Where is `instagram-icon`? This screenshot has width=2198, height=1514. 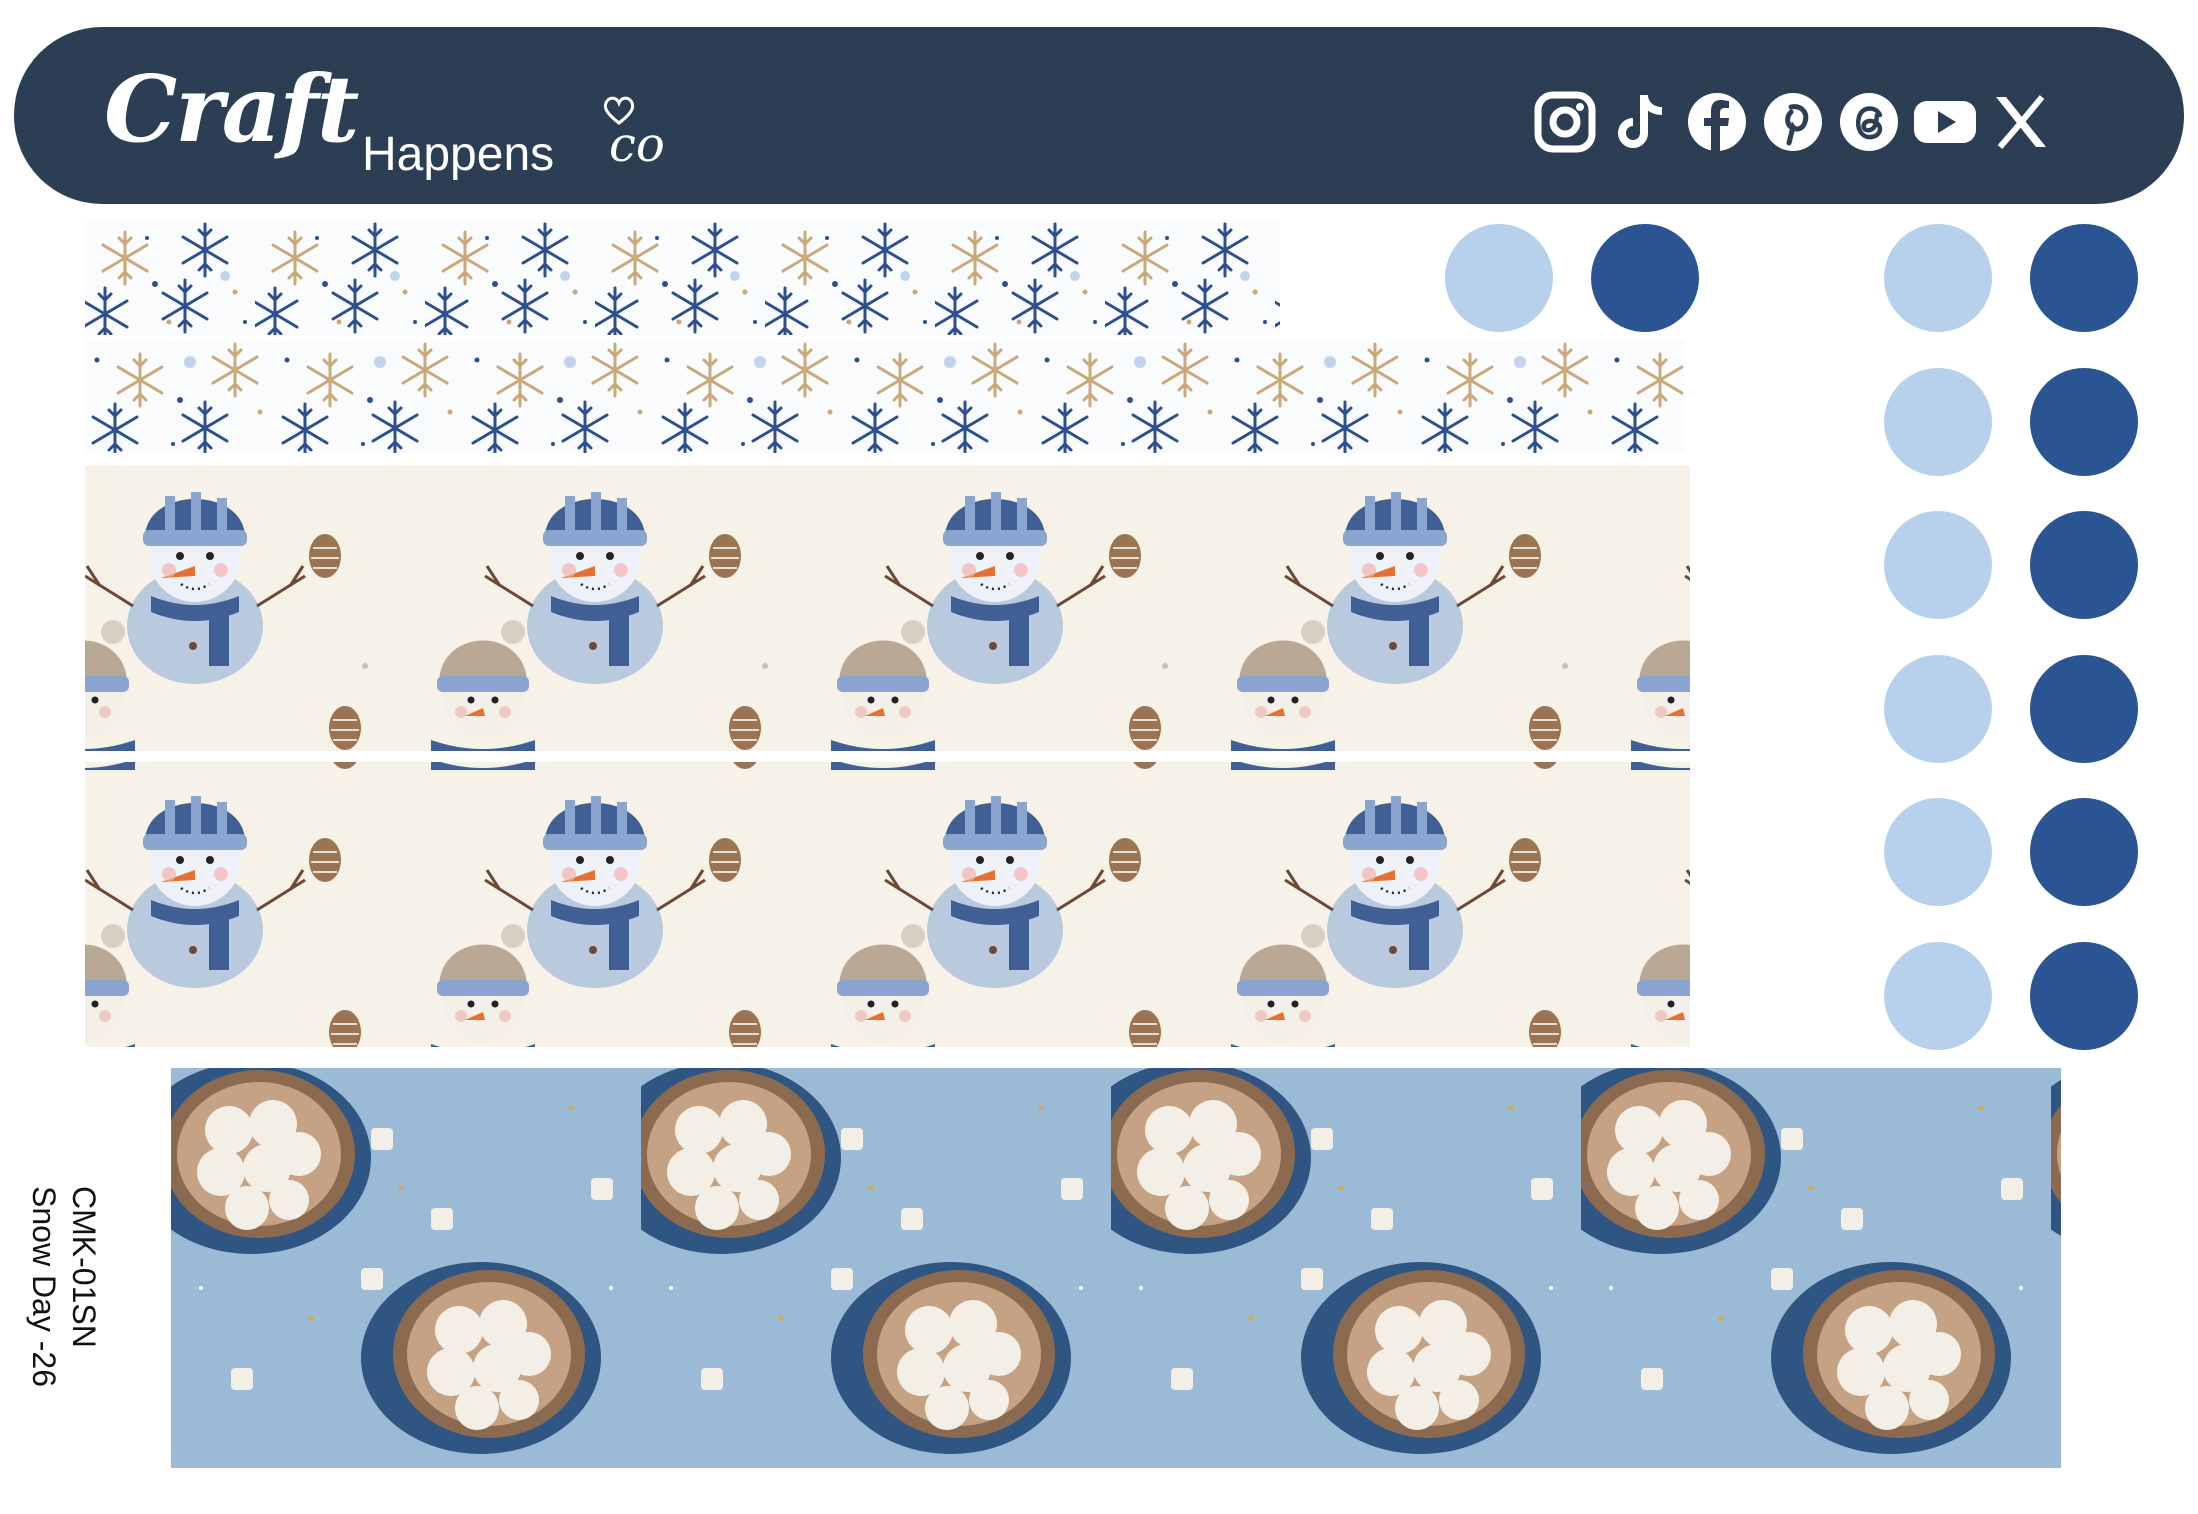
instagram-icon is located at coordinates (1565, 122).